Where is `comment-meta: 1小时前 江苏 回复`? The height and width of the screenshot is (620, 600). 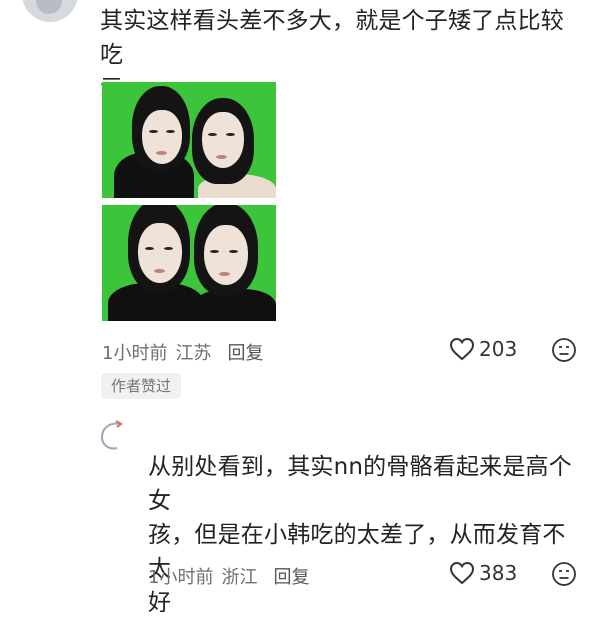 comment-meta: 1小时前 江苏 回复 is located at coordinates (182, 352).